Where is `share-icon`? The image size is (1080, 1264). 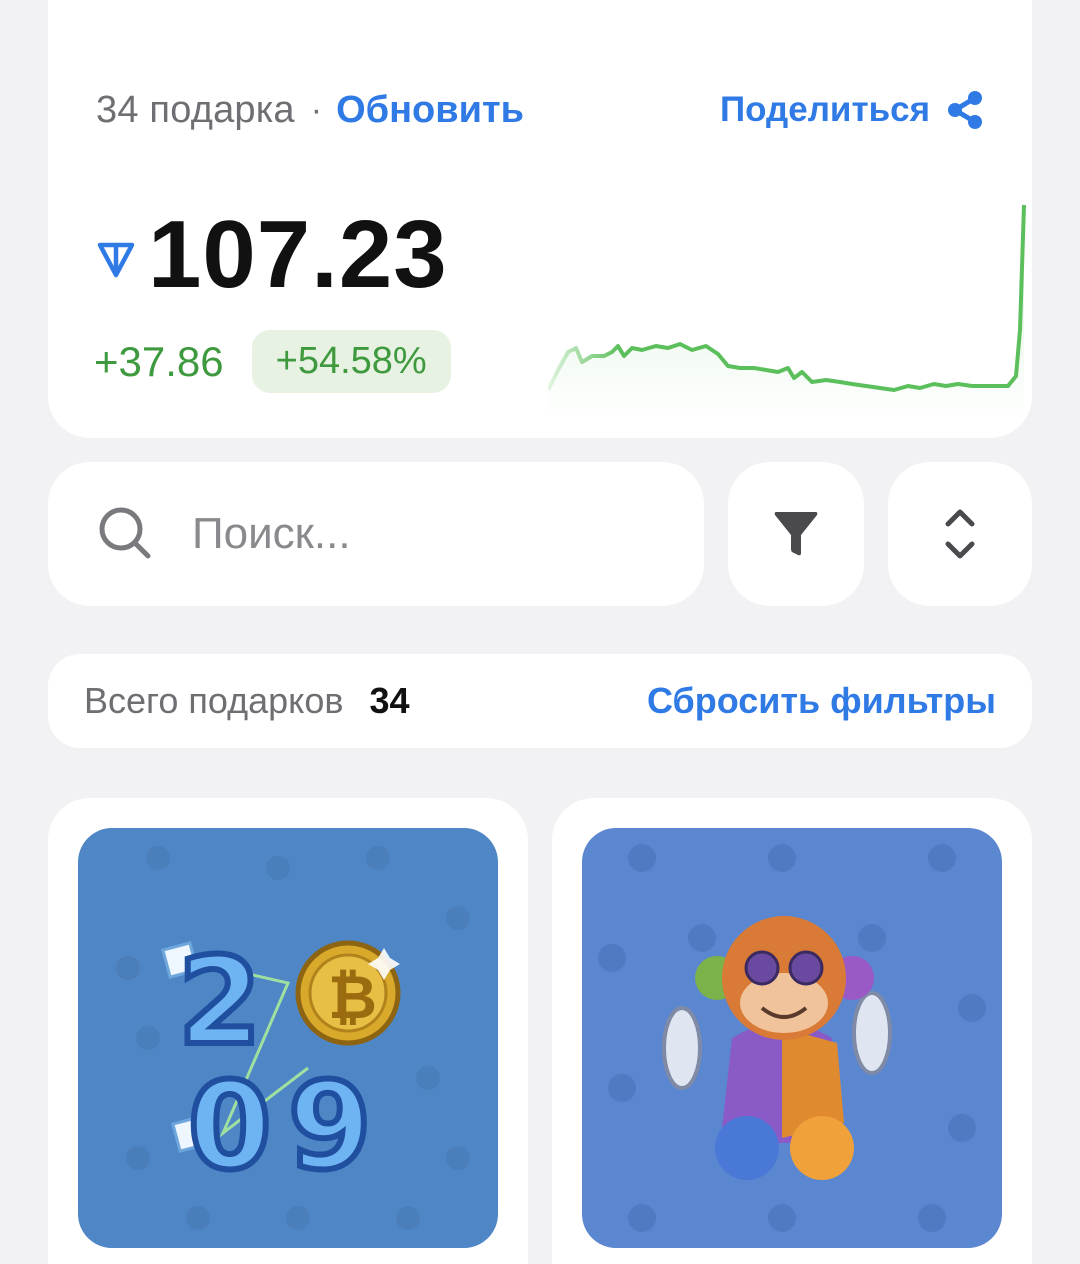
share-icon is located at coordinates (965, 110).